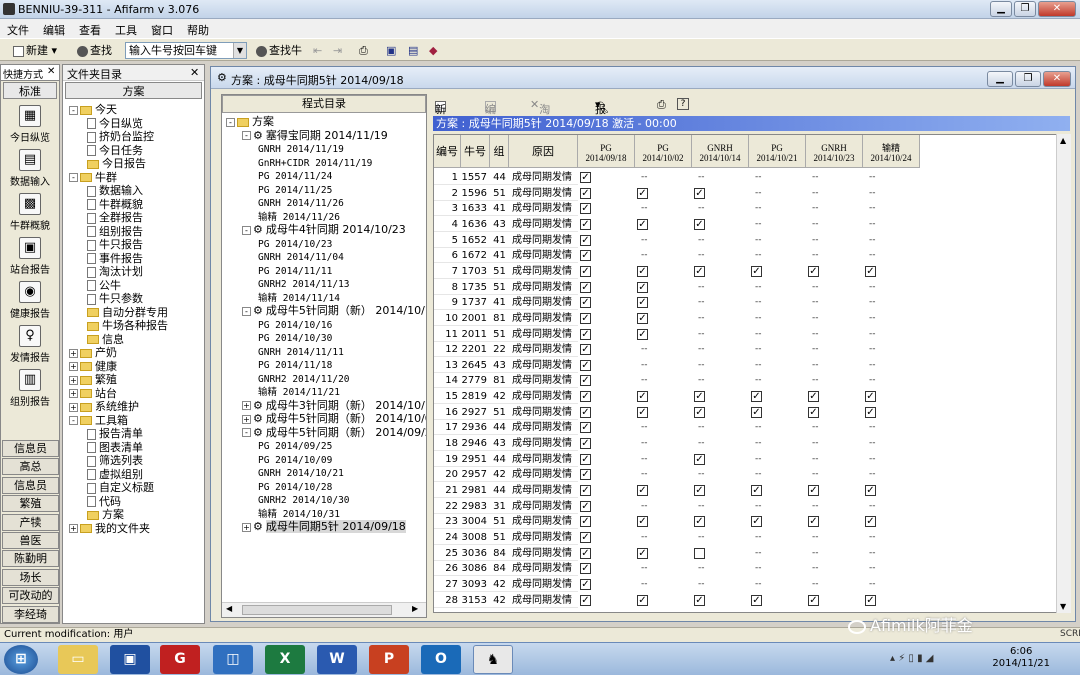  I want to click on folder-tree-item: 筛选列表, so click(115, 460).